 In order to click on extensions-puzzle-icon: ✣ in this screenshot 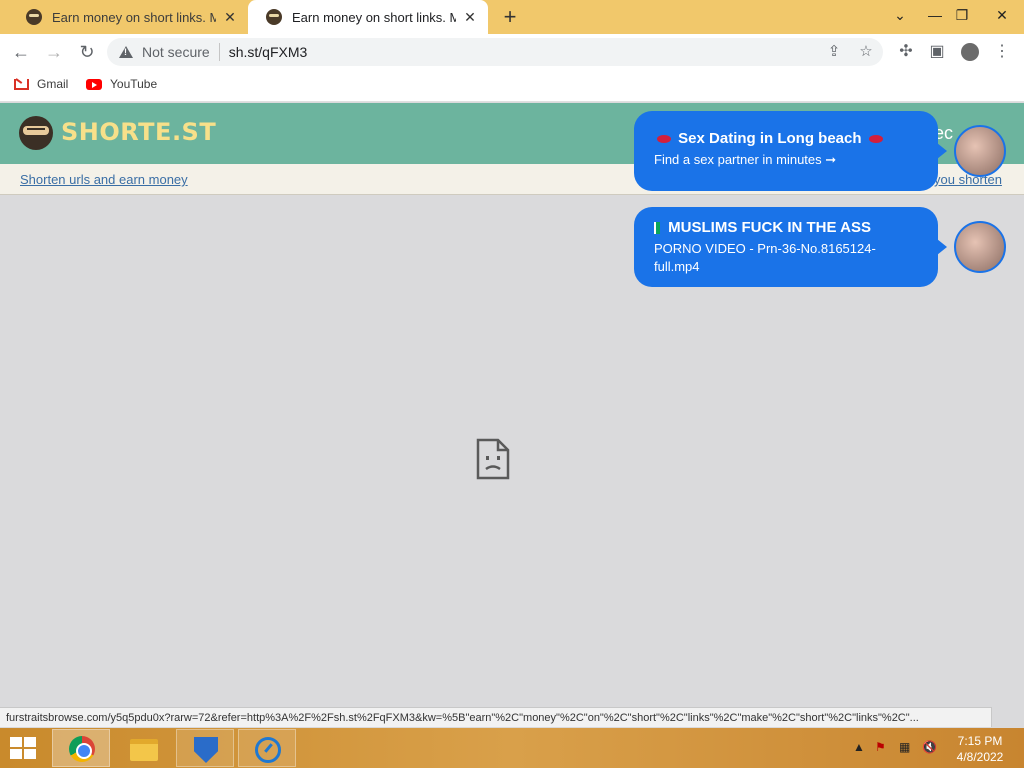, I will do `click(906, 52)`.